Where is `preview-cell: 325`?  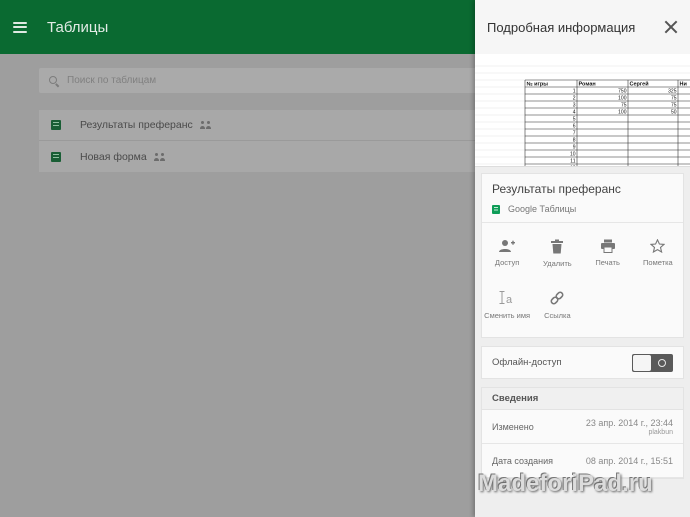
preview-cell: 325 is located at coordinates (672, 92).